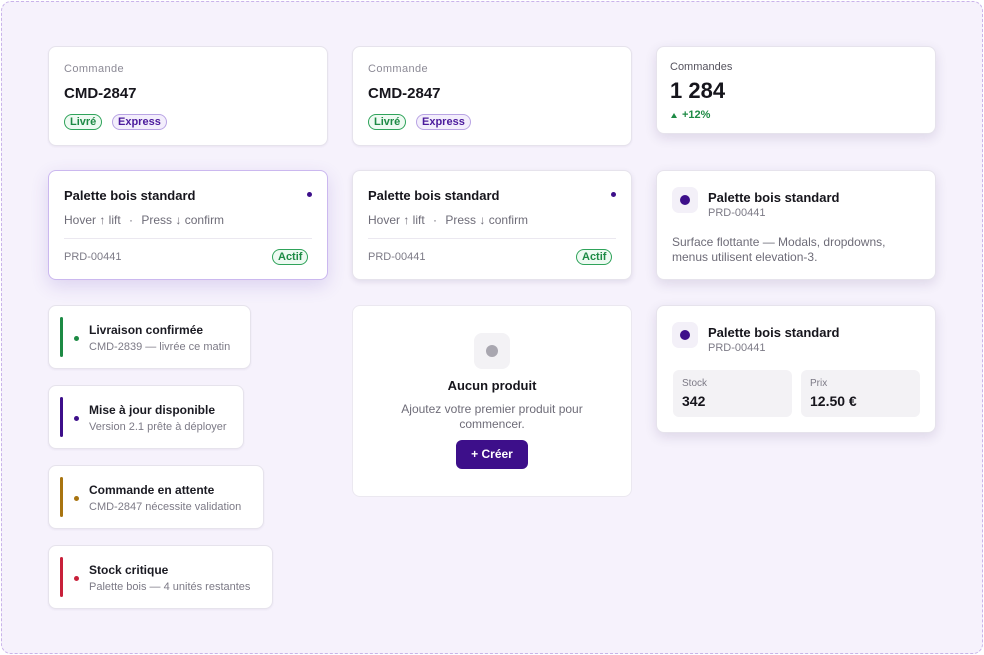 This screenshot has width=984, height=655. What do you see at coordinates (492, 424) in the screenshot?
I see `empty-state-message: commencer.` at bounding box center [492, 424].